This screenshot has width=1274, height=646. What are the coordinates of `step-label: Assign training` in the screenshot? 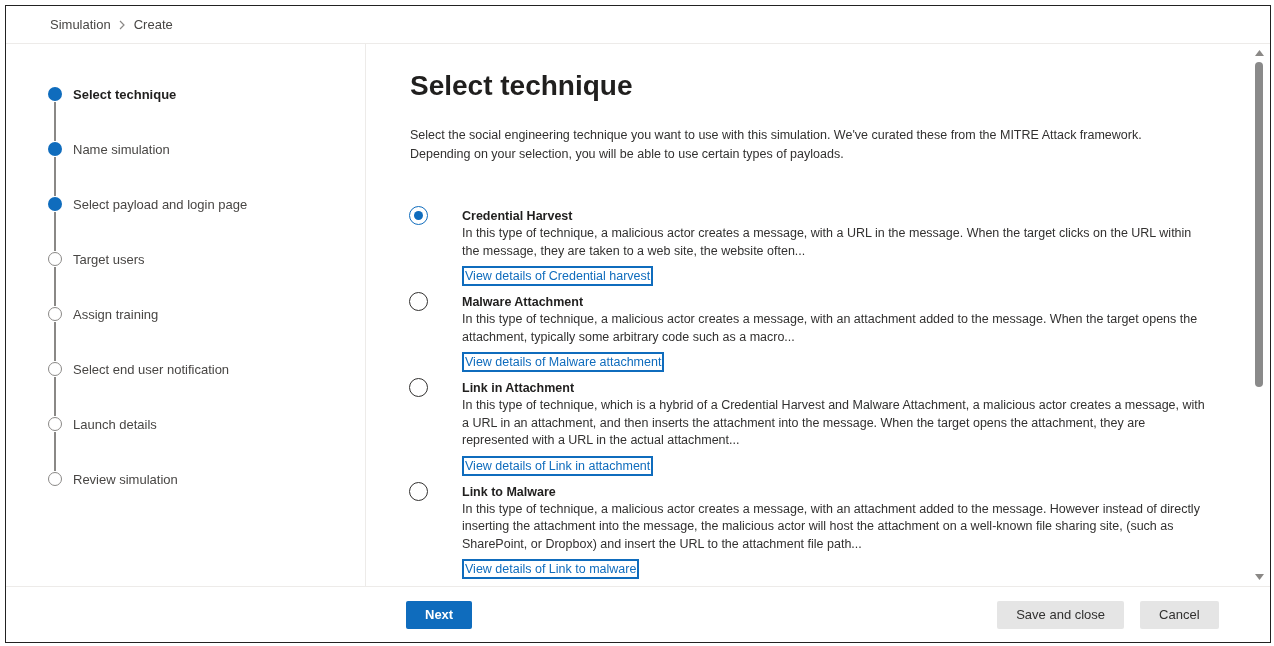 It's located at (116, 314).